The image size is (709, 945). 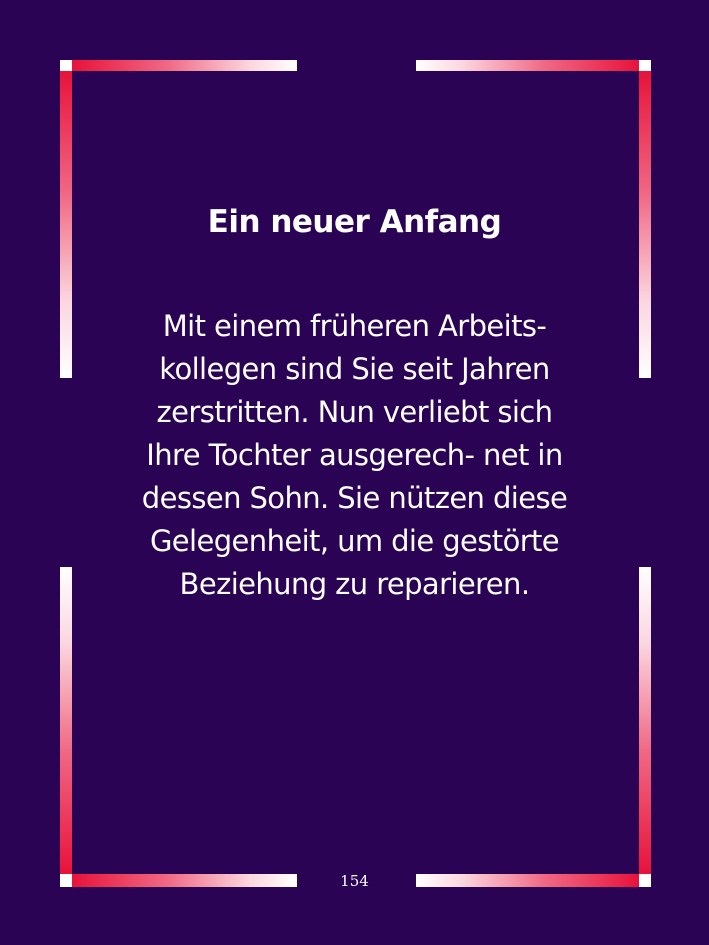 What do you see at coordinates (354, 412) in the screenshot?
I see `body-line: zerstritten. Nun verliebt sich` at bounding box center [354, 412].